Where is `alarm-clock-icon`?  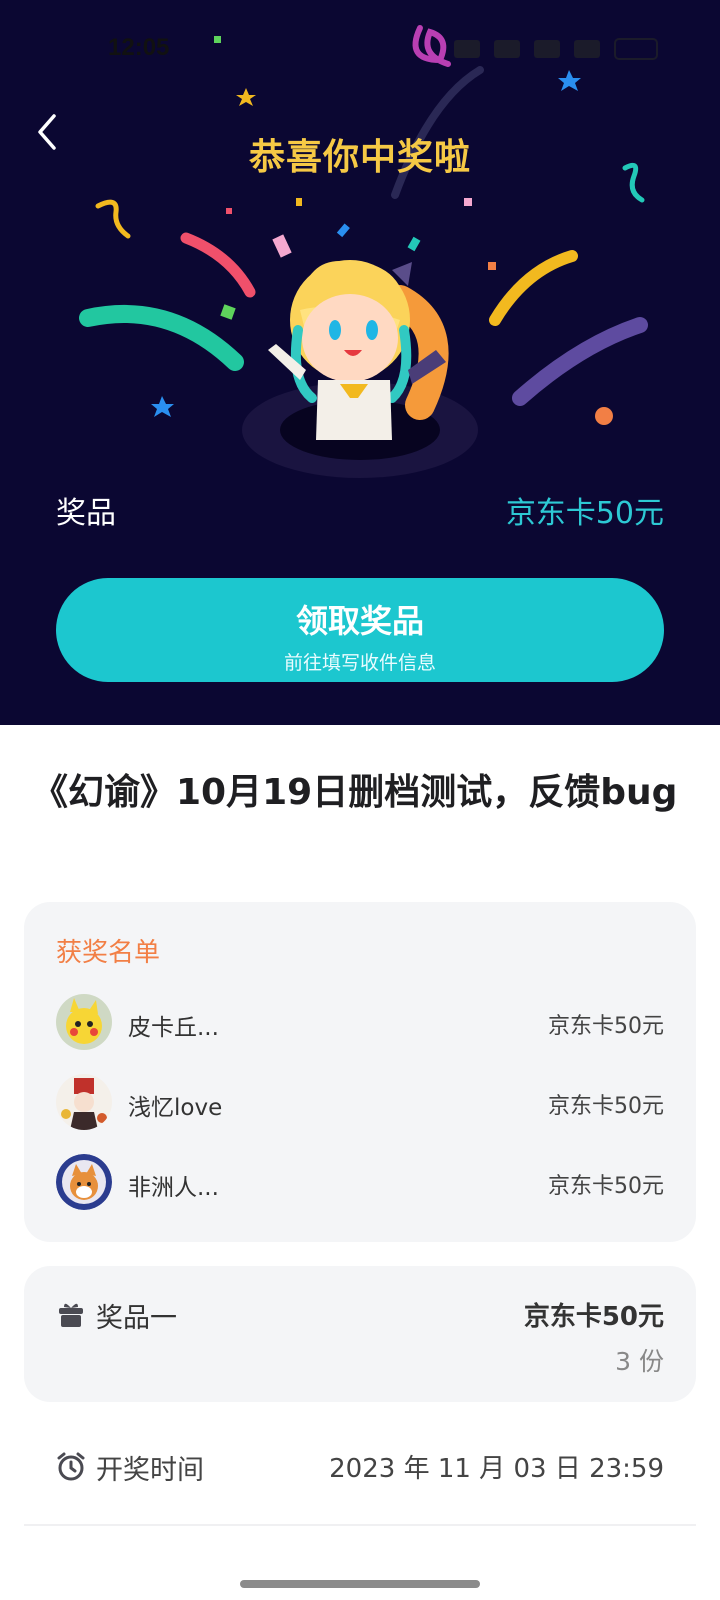
alarm-clock-icon is located at coordinates (71, 1466).